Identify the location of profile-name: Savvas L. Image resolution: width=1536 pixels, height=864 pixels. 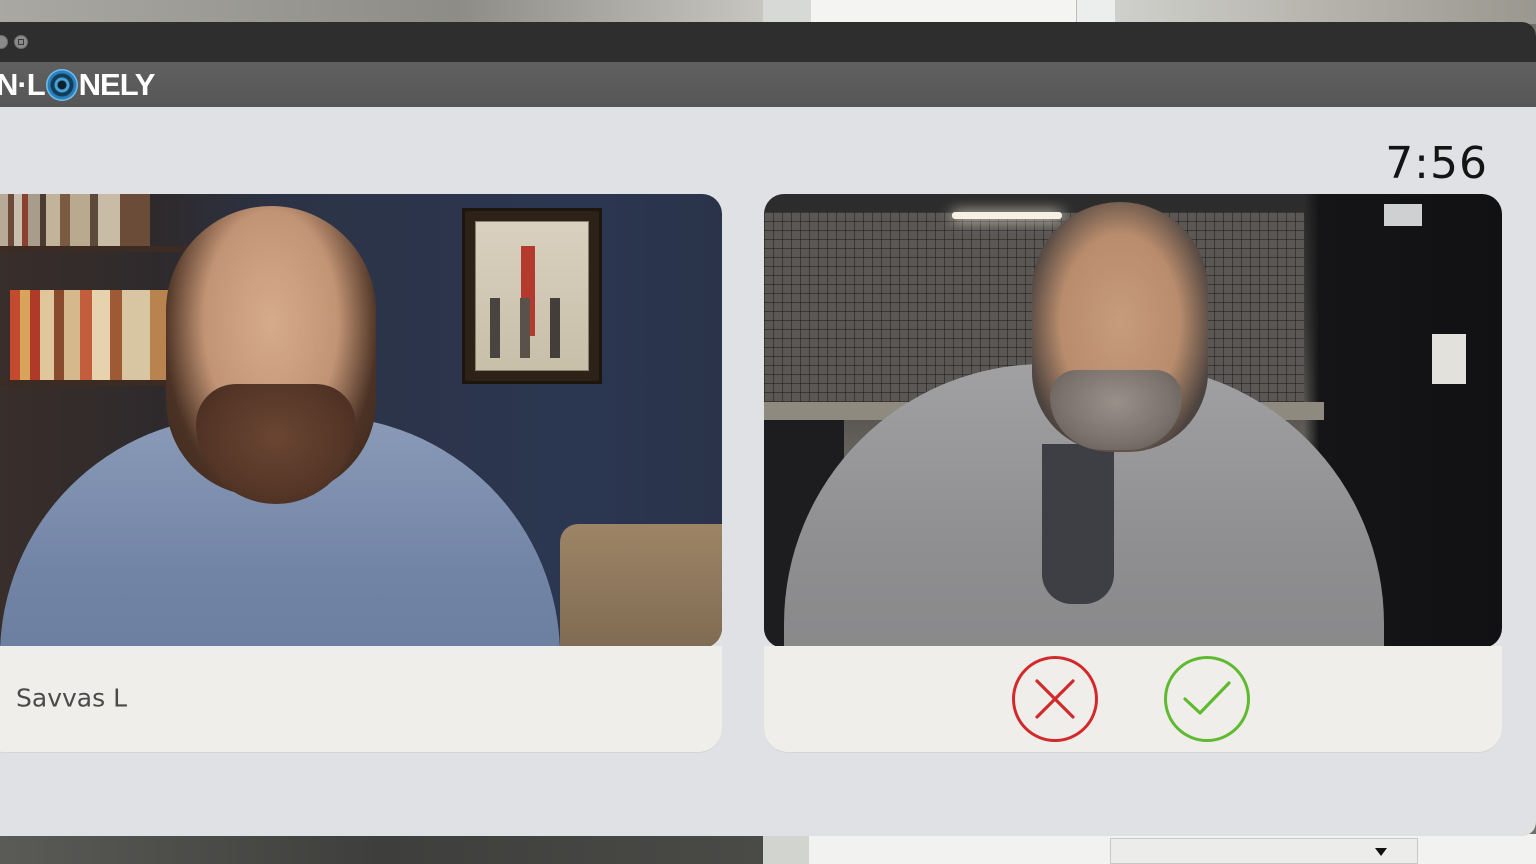
(71, 698).